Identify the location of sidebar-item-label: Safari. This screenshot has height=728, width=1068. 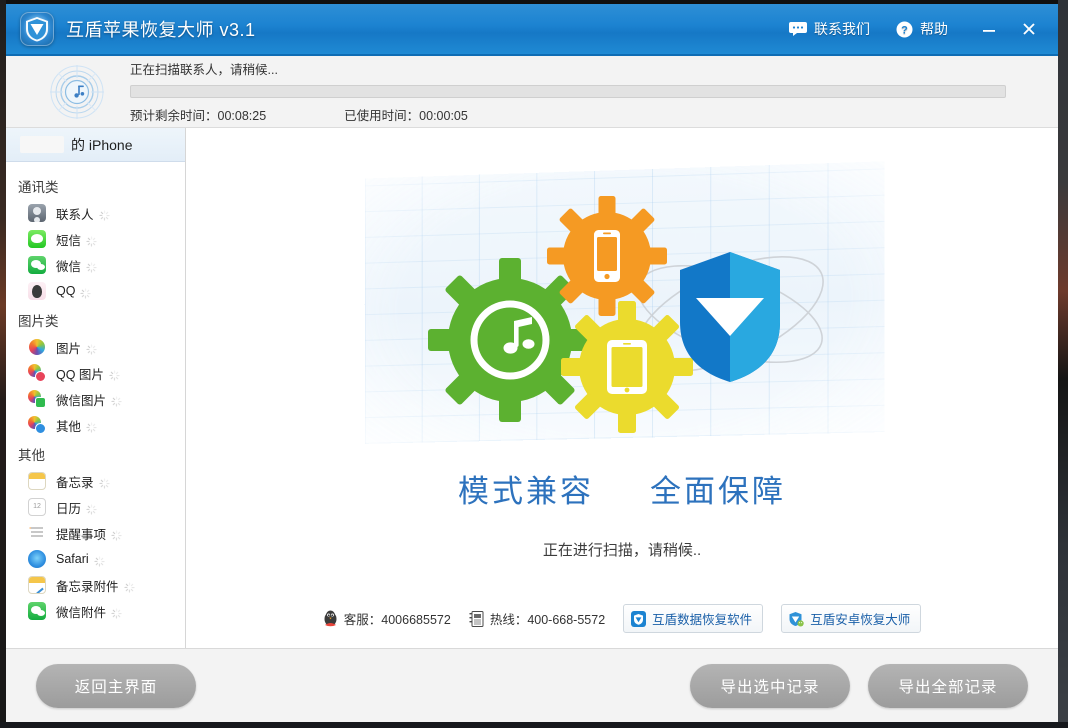
(72, 559).